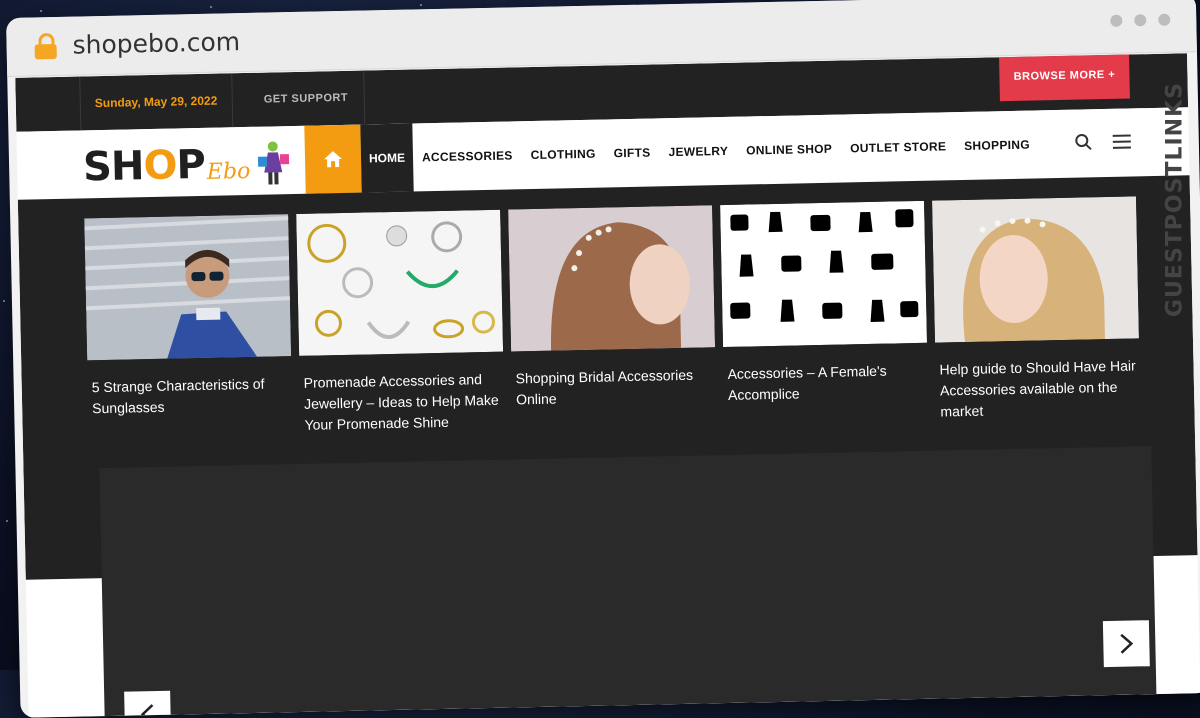 The image size is (1200, 718). Describe the element at coordinates (824, 274) in the screenshot. I see `post-image-accessories-pattern` at that location.